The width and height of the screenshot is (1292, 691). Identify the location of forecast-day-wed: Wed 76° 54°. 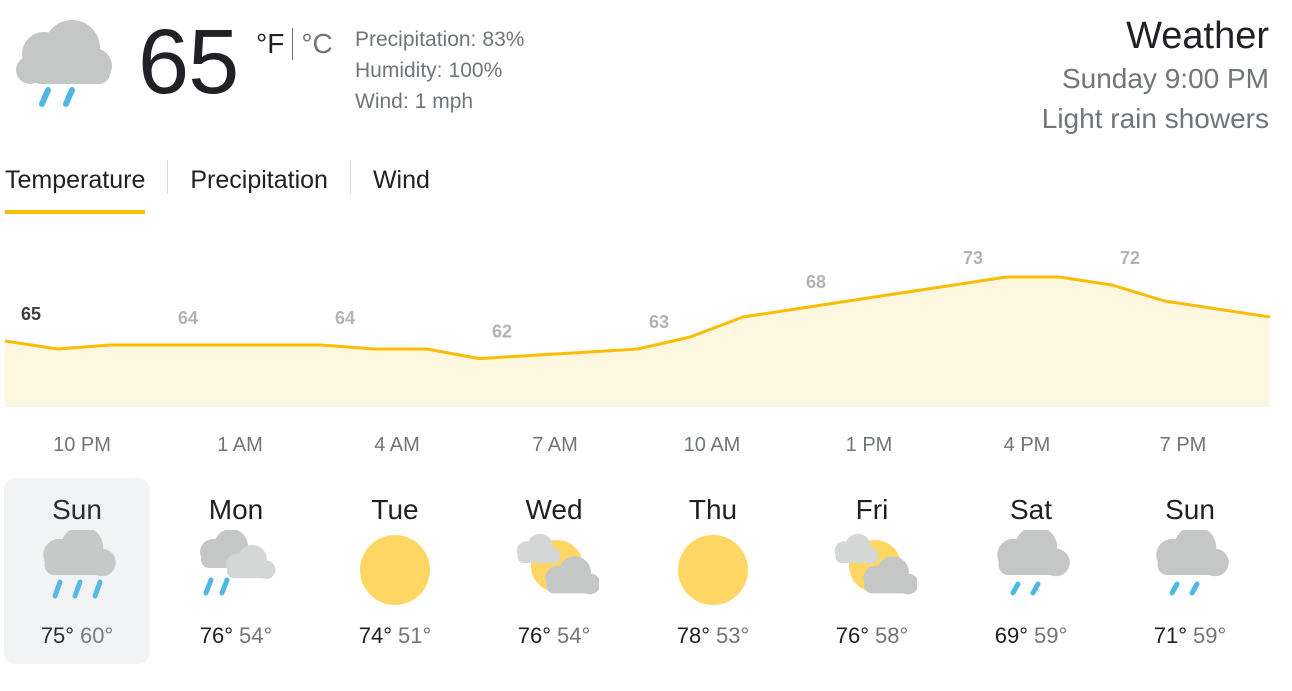
(554, 571).